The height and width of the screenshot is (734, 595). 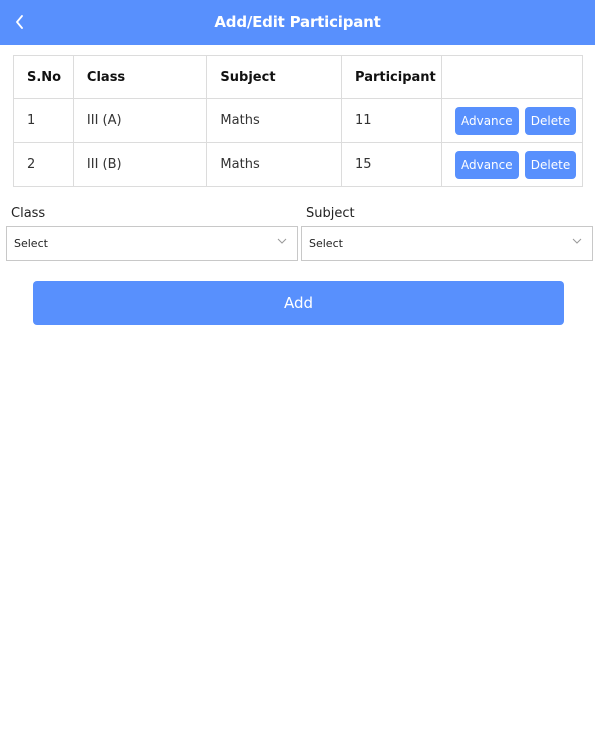 I want to click on cell-sno: 1, so click(x=43, y=120).